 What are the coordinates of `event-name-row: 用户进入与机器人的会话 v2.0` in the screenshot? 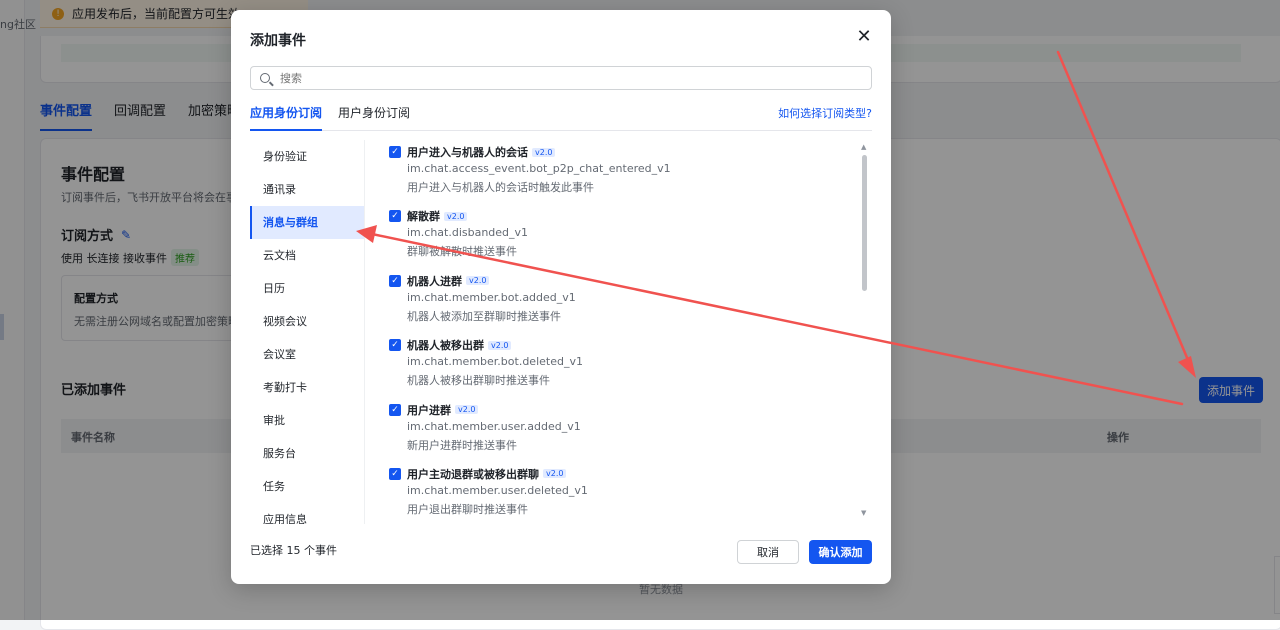 It's located at (481, 152).